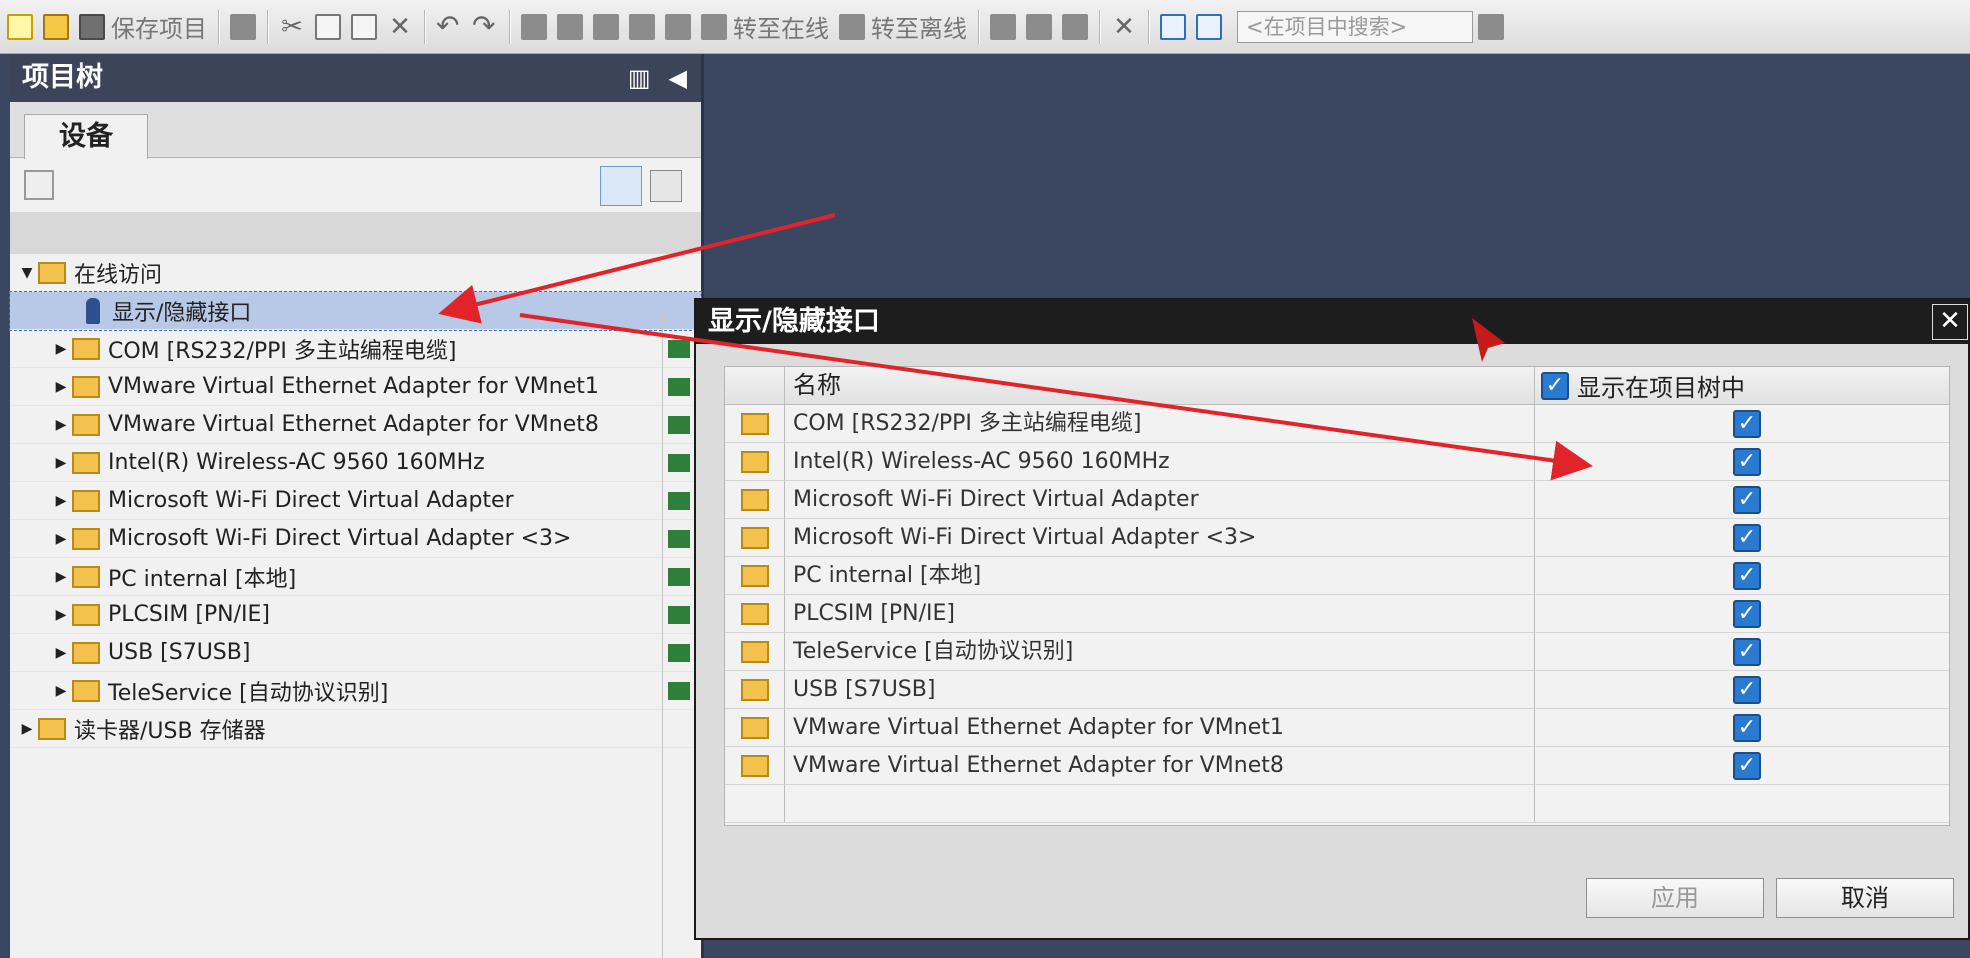  What do you see at coordinates (1337, 576) in the screenshot?
I see `table-row: PC internal [本地] ✓` at bounding box center [1337, 576].